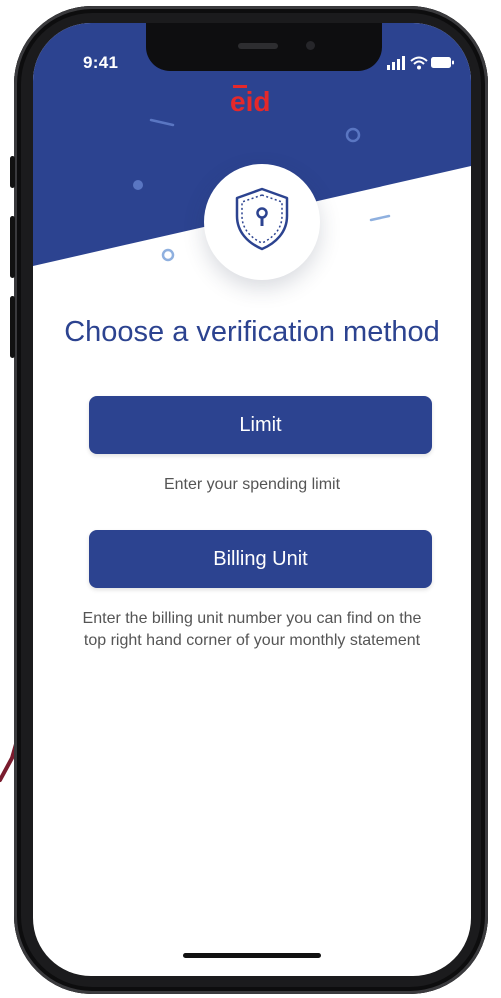 Image resolution: width=501 pixels, height=998 pixels. Describe the element at coordinates (12, 172) in the screenshot. I see `side-button` at that location.